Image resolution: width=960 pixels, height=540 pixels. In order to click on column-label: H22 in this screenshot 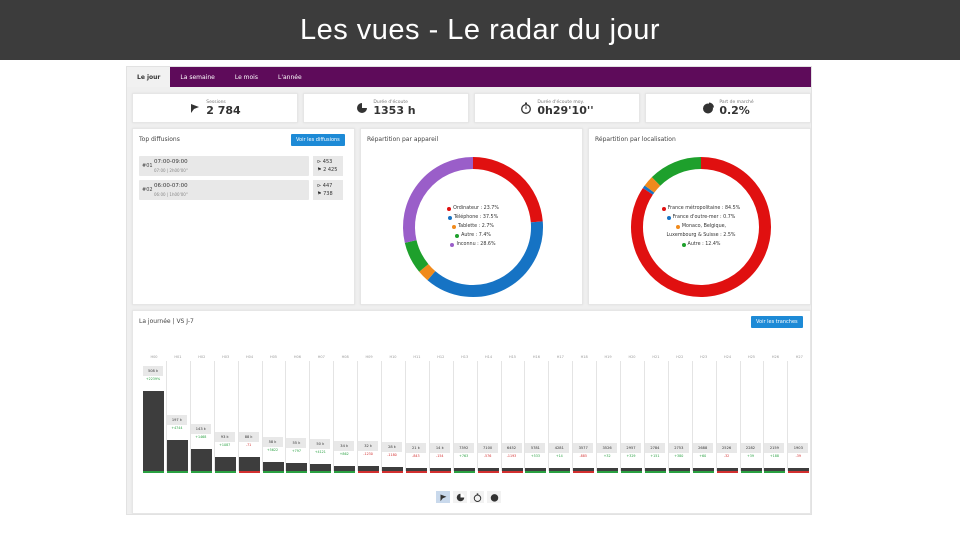, I will do `click(680, 357)`.